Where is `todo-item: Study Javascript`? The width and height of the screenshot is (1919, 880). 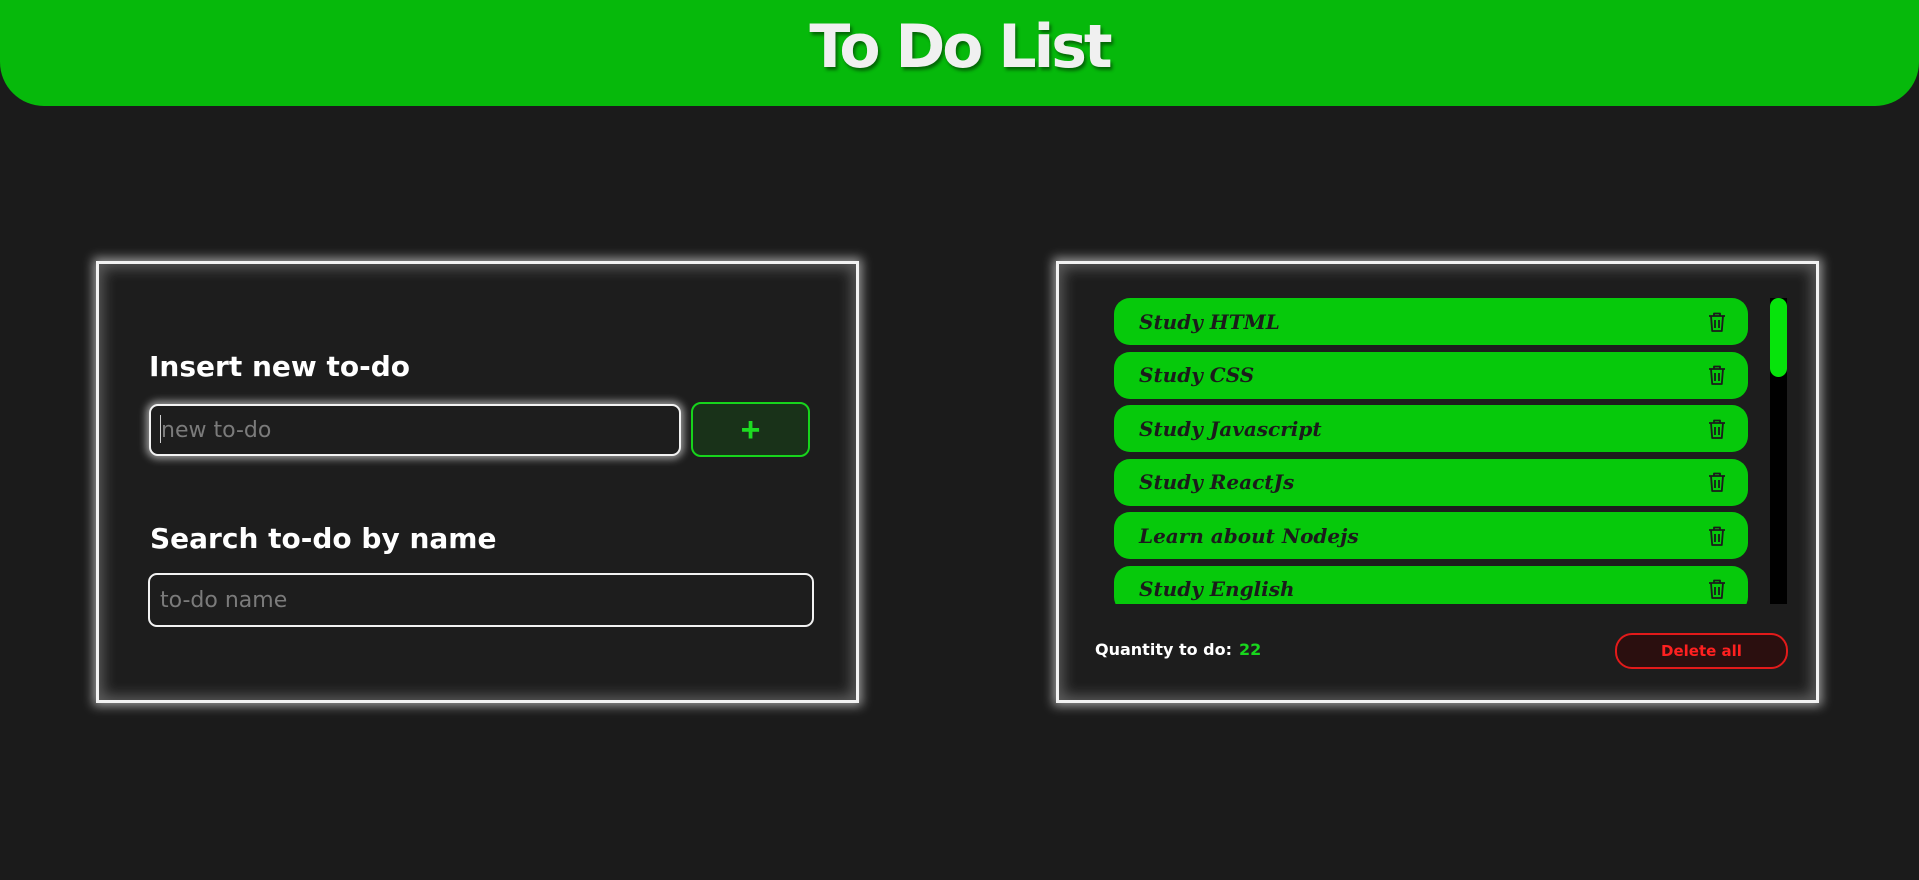 todo-item: Study Javascript is located at coordinates (1431, 428).